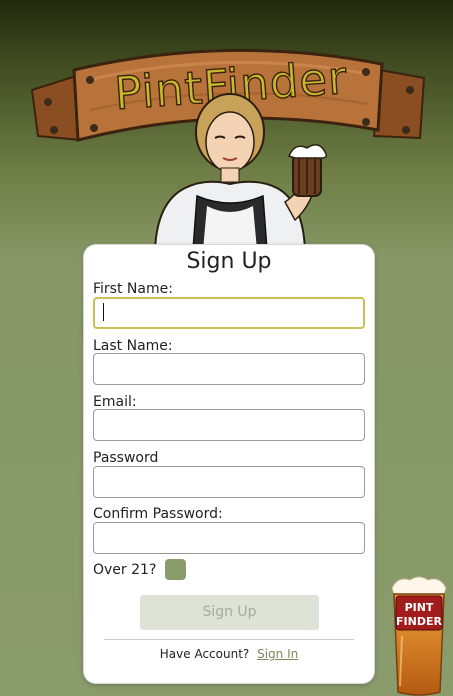 The height and width of the screenshot is (696, 453). What do you see at coordinates (419, 636) in the screenshot?
I see `pint-glass-logo-icon: PINT FINDER` at bounding box center [419, 636].